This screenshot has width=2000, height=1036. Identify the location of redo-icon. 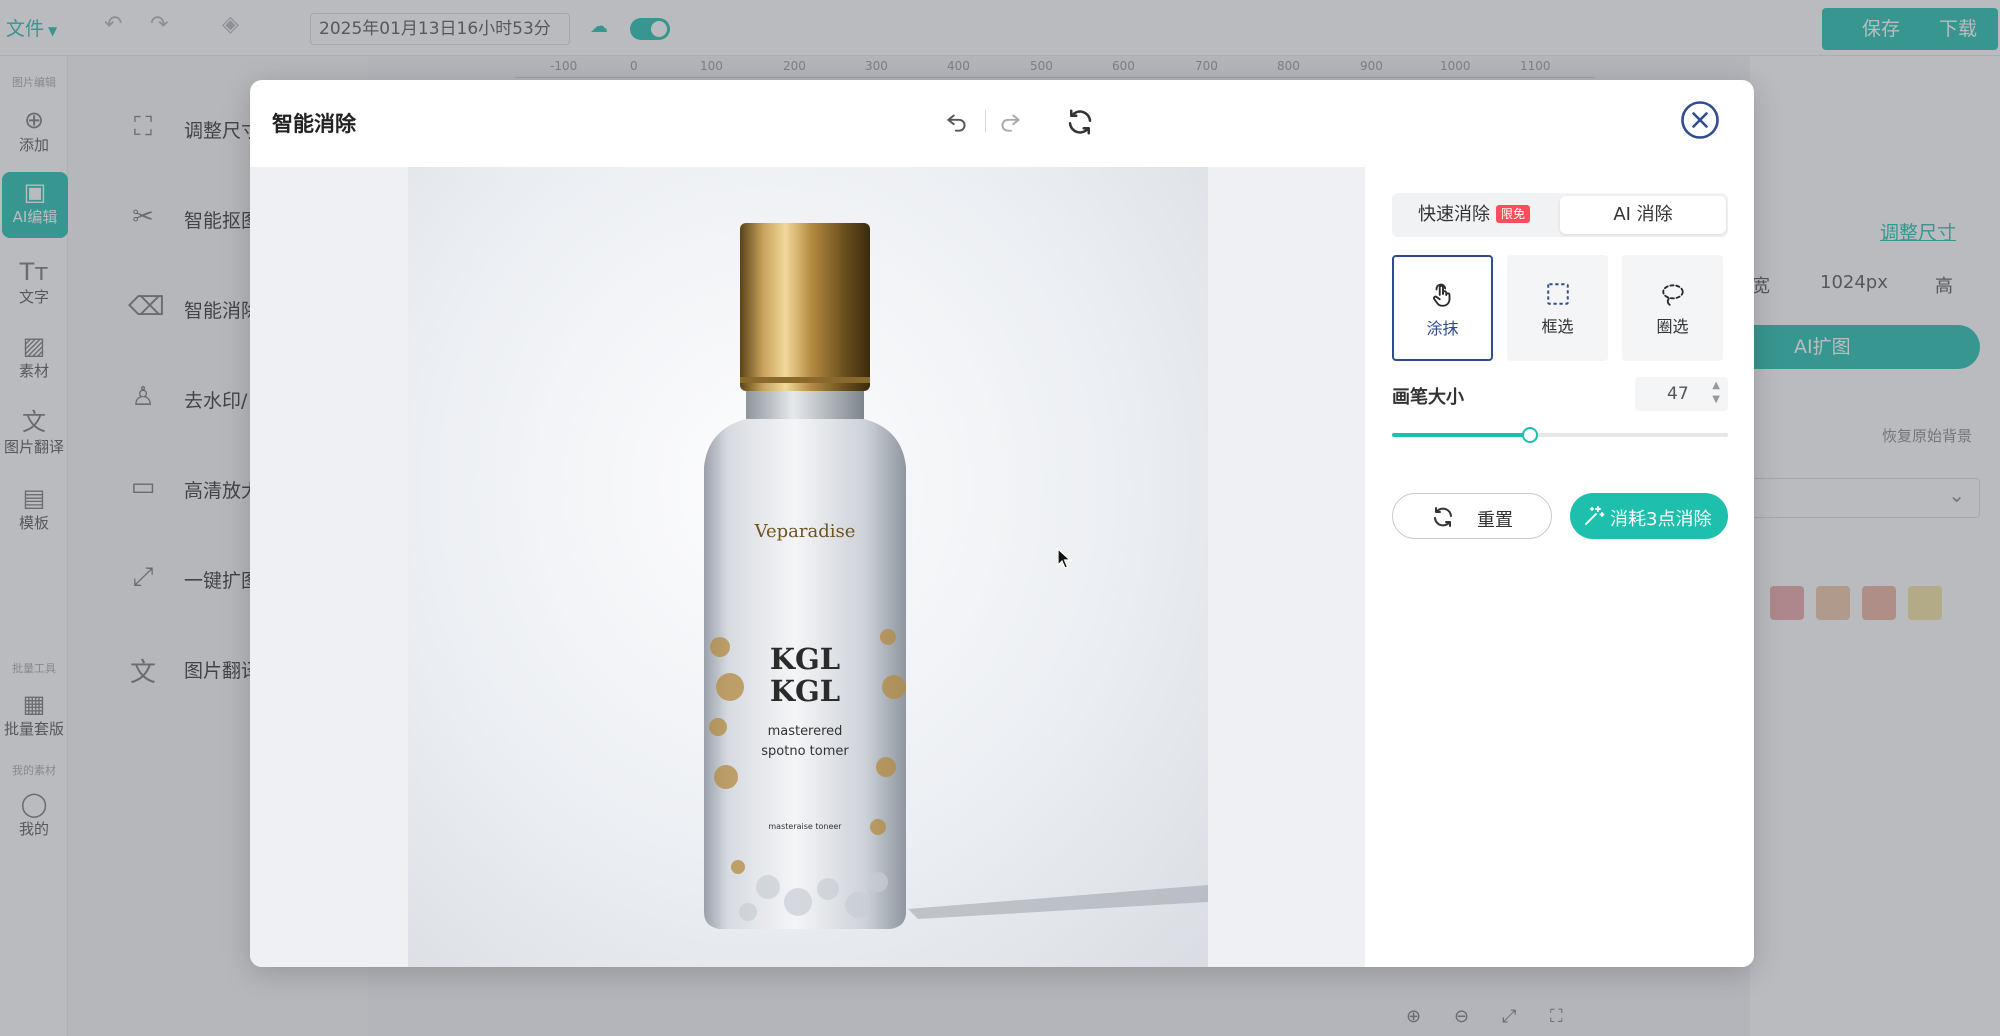
(1010, 123).